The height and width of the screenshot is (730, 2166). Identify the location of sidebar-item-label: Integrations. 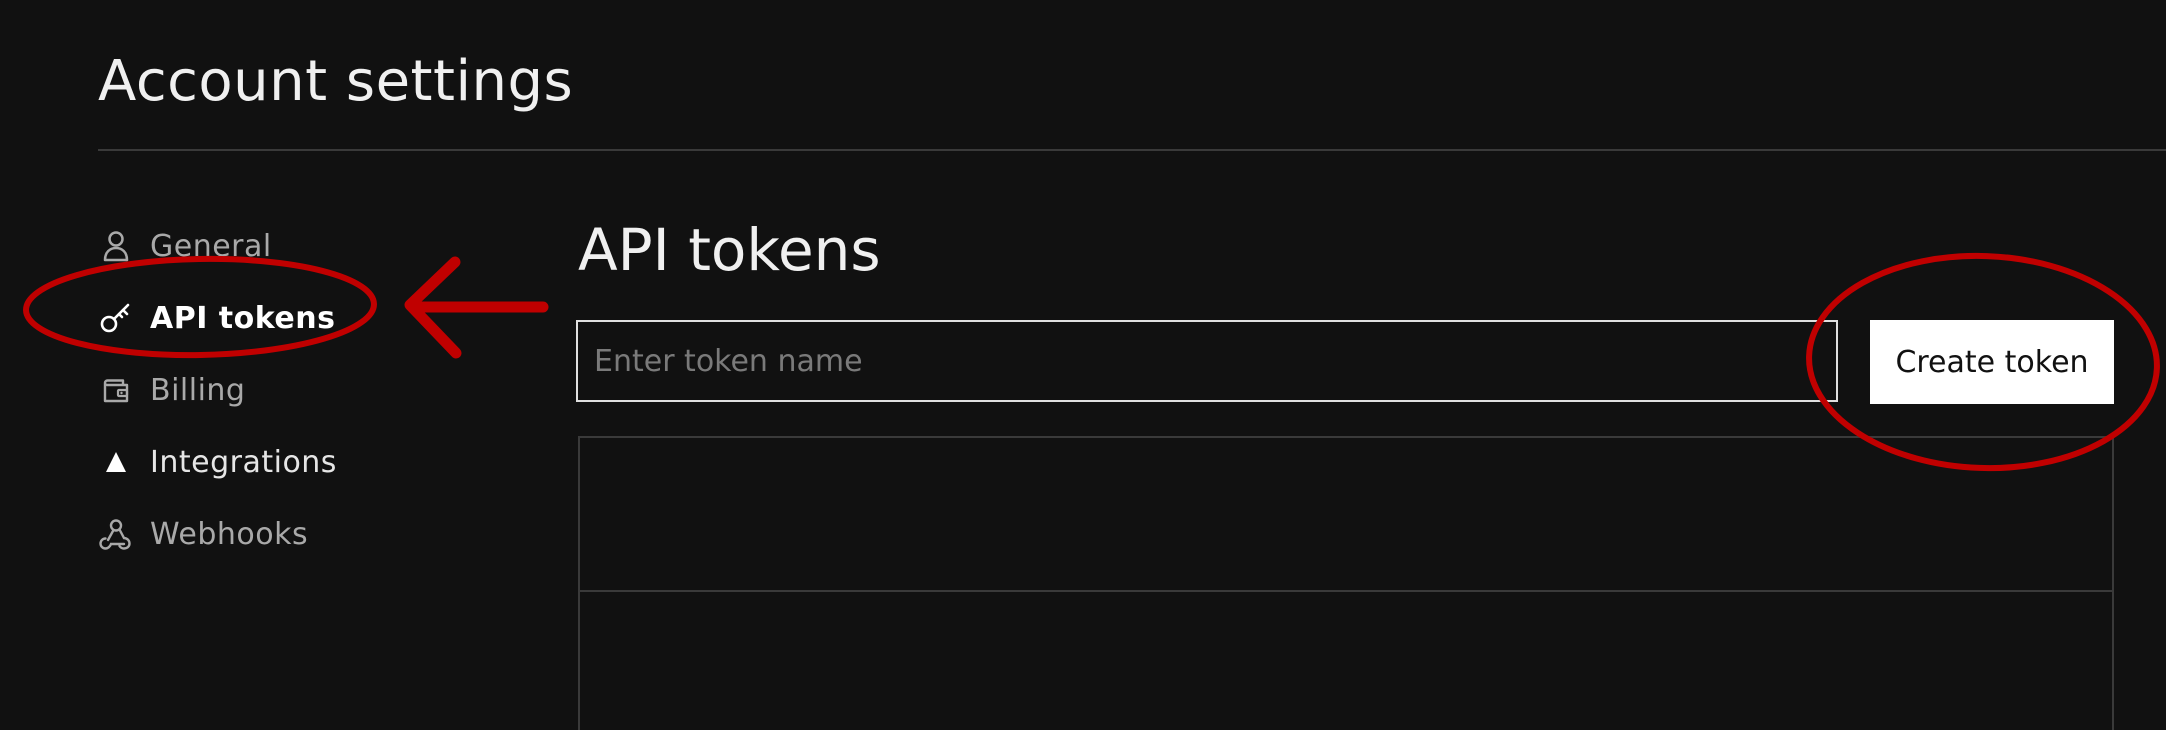
(243, 462).